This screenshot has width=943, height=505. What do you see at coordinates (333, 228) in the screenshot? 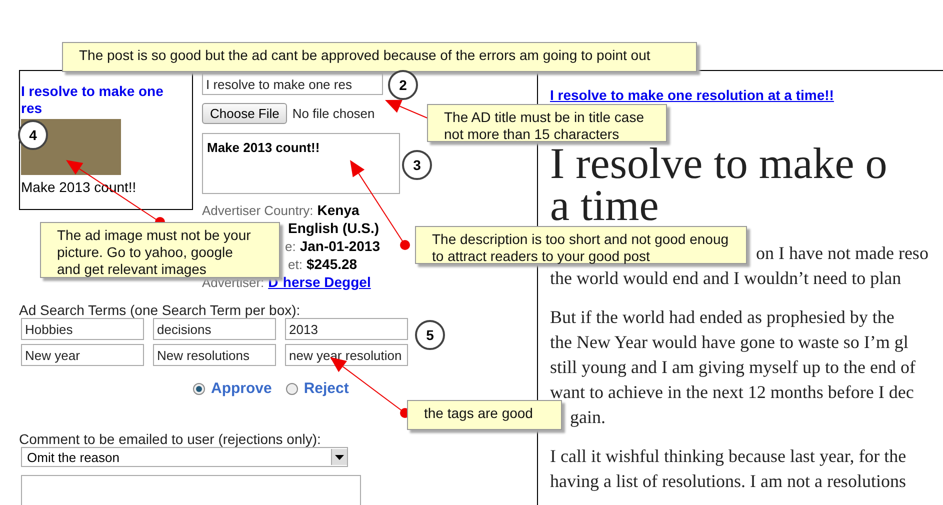
I see `detail-value: English (U.S.)` at bounding box center [333, 228].